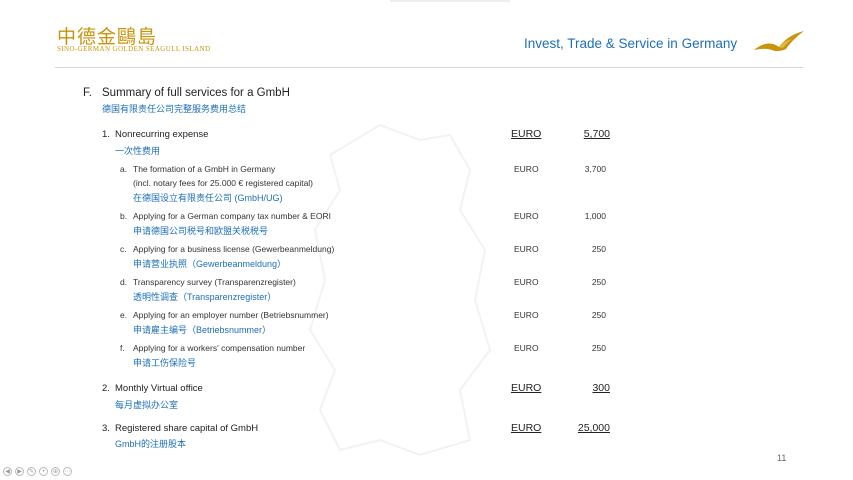 This screenshot has height=480, width=853. Describe the element at coordinates (595, 216) in the screenshot. I see `subitem-amount: 1,000` at that location.